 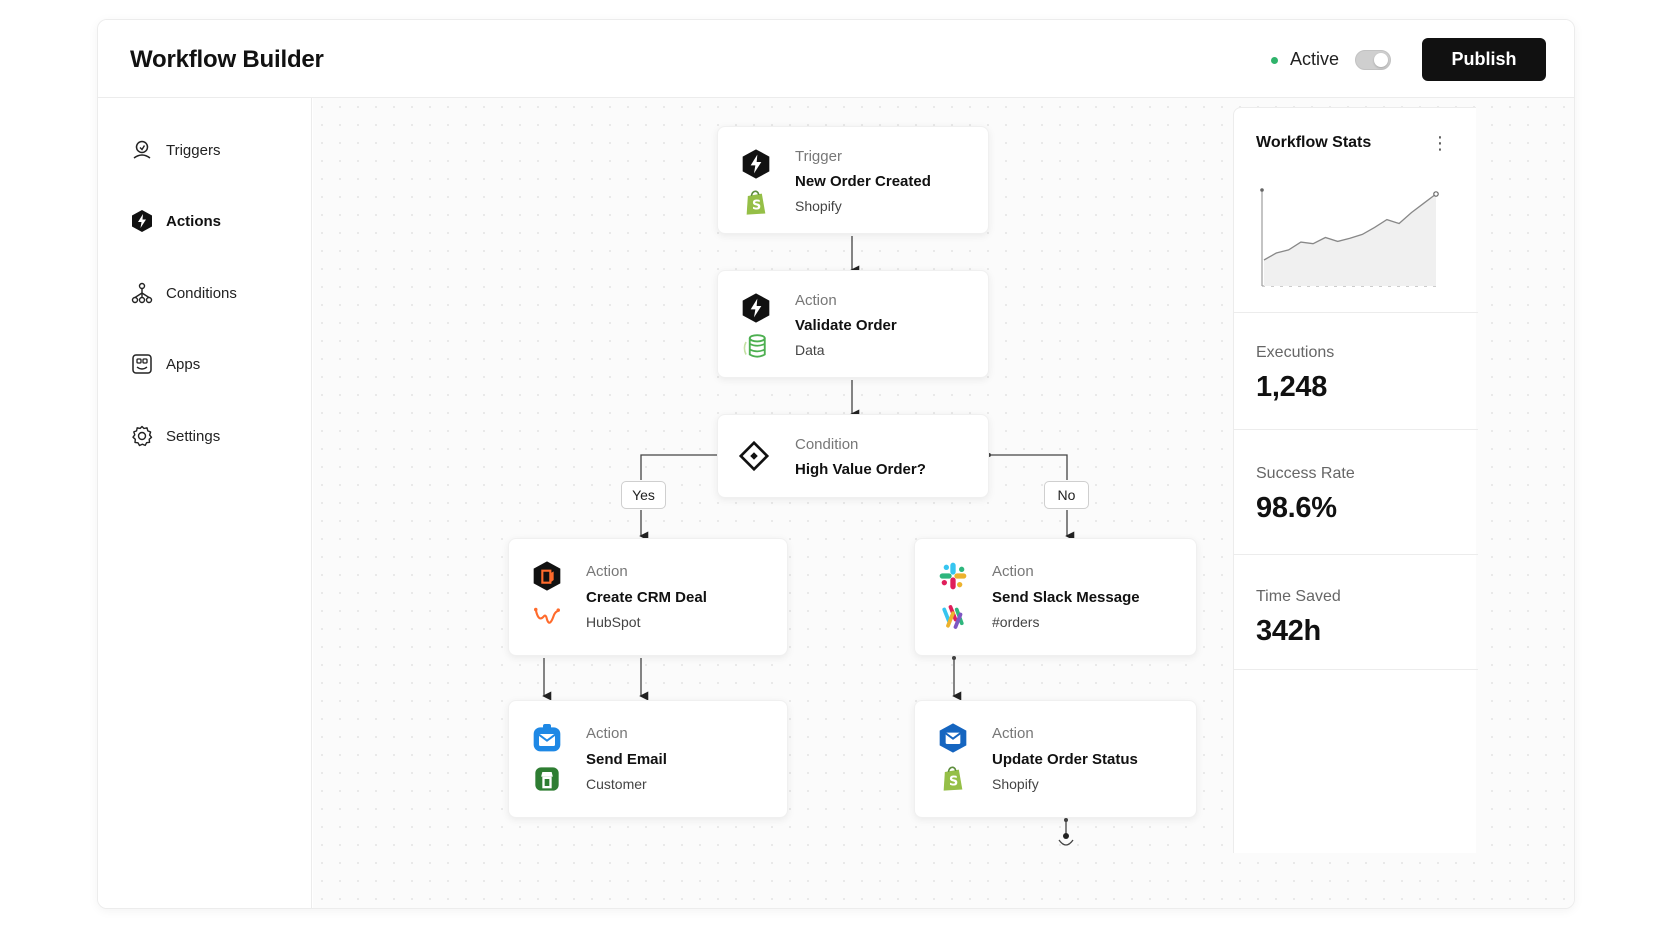 I want to click on node-type-label: Trigger, so click(x=818, y=156).